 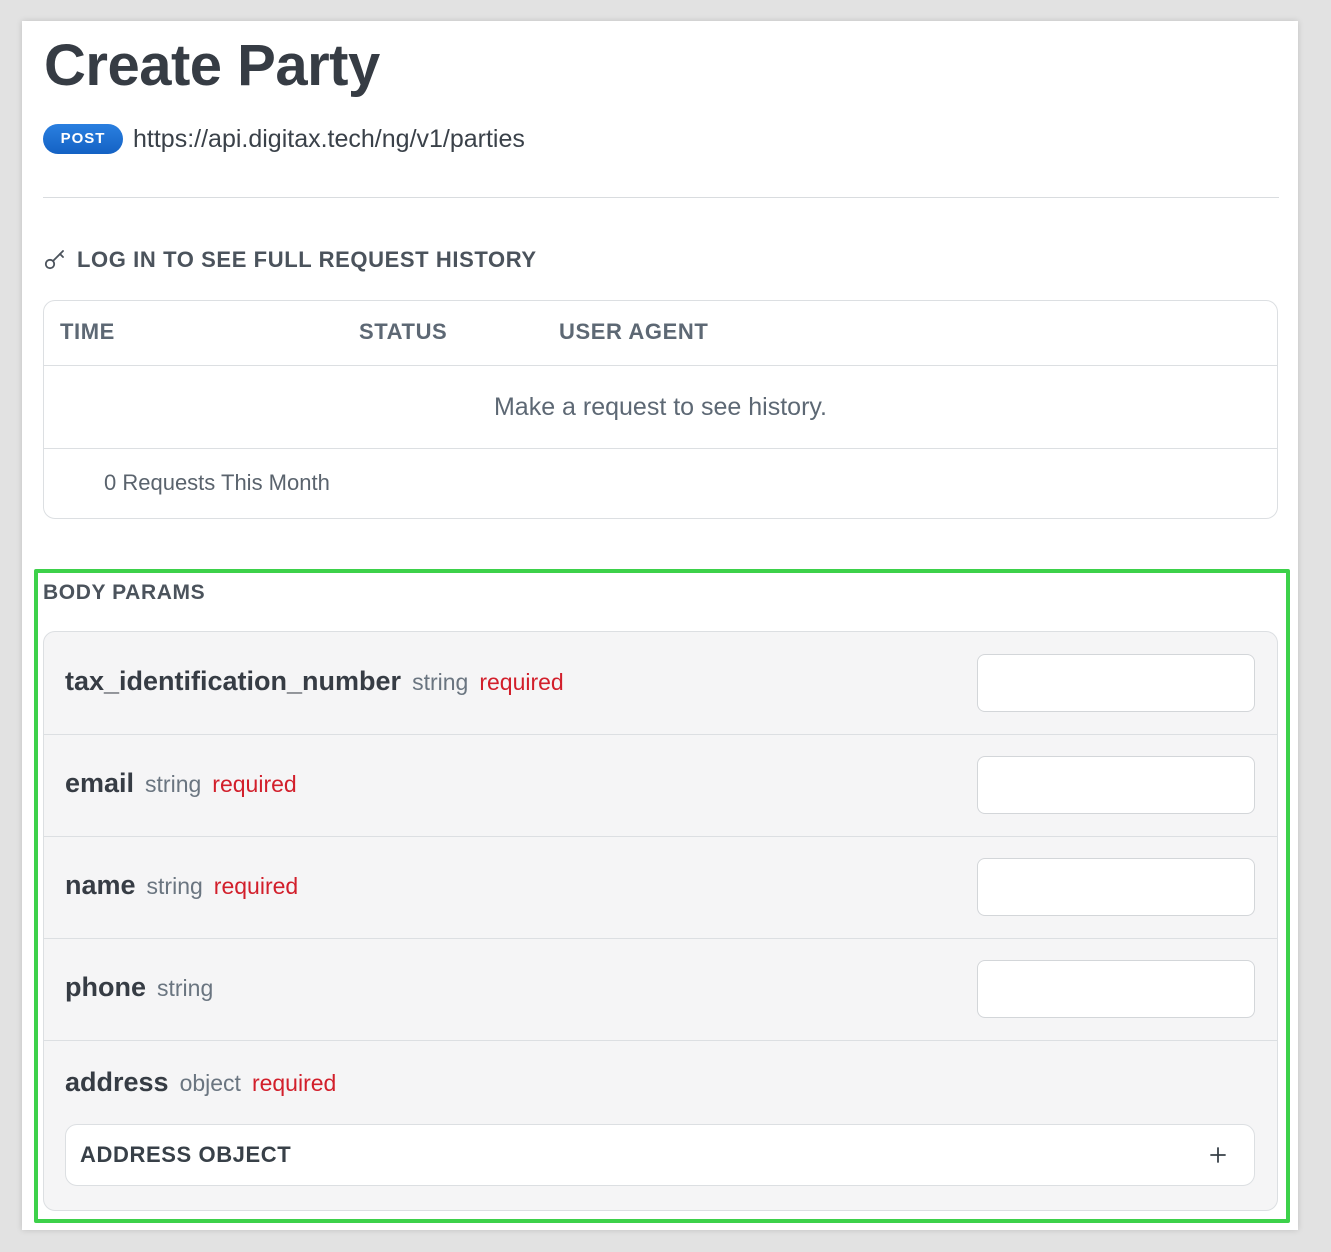 I want to click on column-header-time: TIME, so click(x=87, y=331).